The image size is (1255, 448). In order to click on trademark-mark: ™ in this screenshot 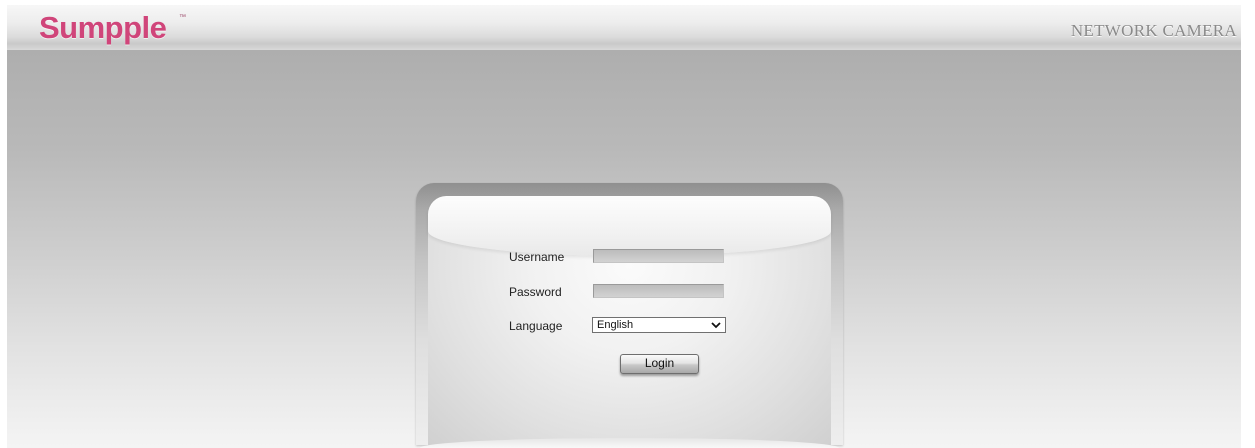, I will do `click(182, 17)`.